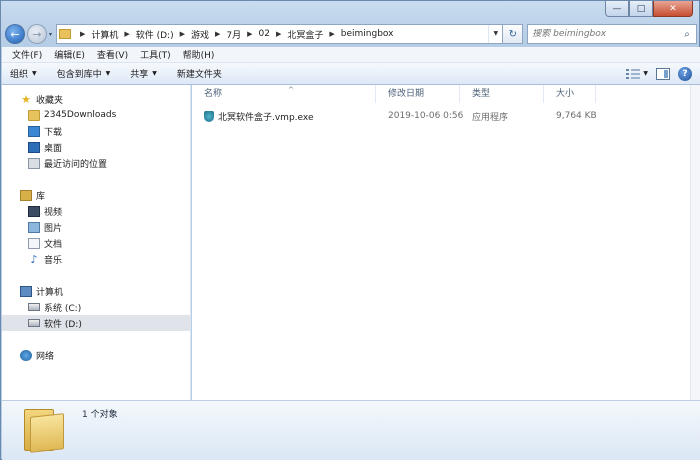 This screenshot has width=700, height=460. Describe the element at coordinates (26, 355) in the screenshot. I see `network-icon` at that location.